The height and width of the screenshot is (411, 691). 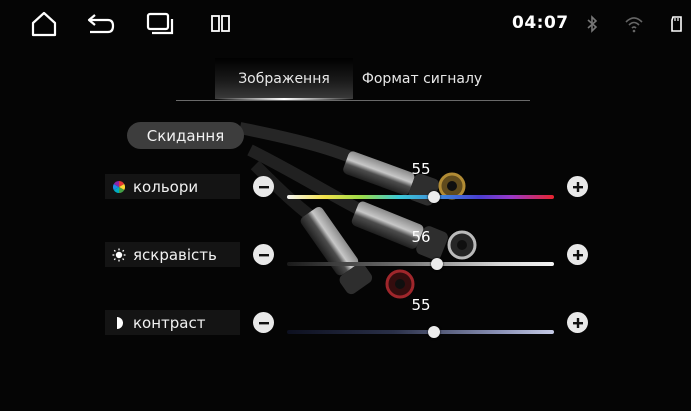 What do you see at coordinates (101, 24) in the screenshot?
I see `back-icon` at bounding box center [101, 24].